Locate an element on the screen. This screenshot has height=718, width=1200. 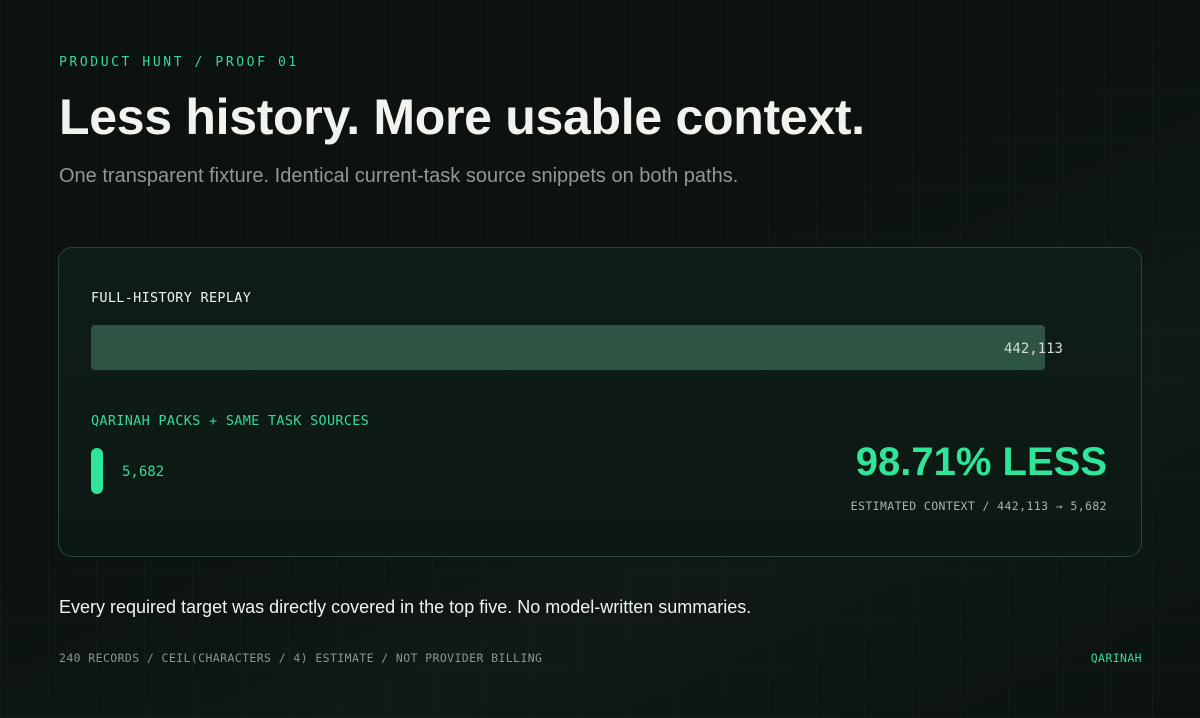
qarinah-bar is located at coordinates (97, 471).